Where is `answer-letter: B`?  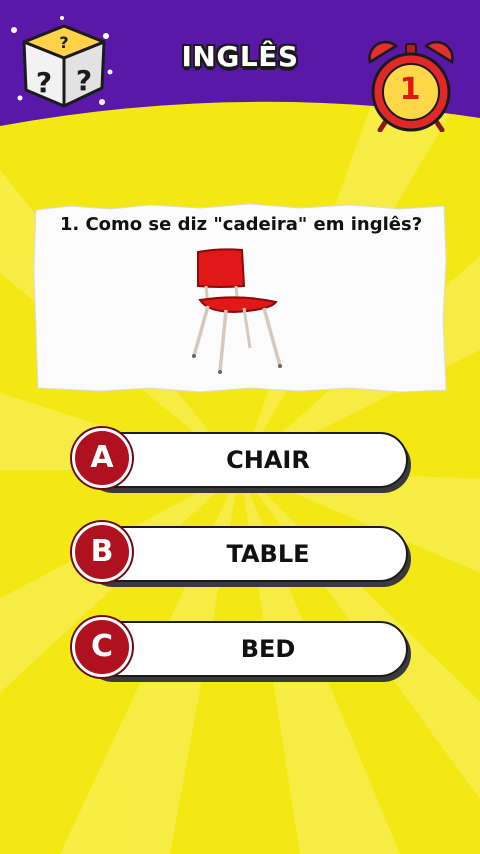 answer-letter: B is located at coordinates (102, 551).